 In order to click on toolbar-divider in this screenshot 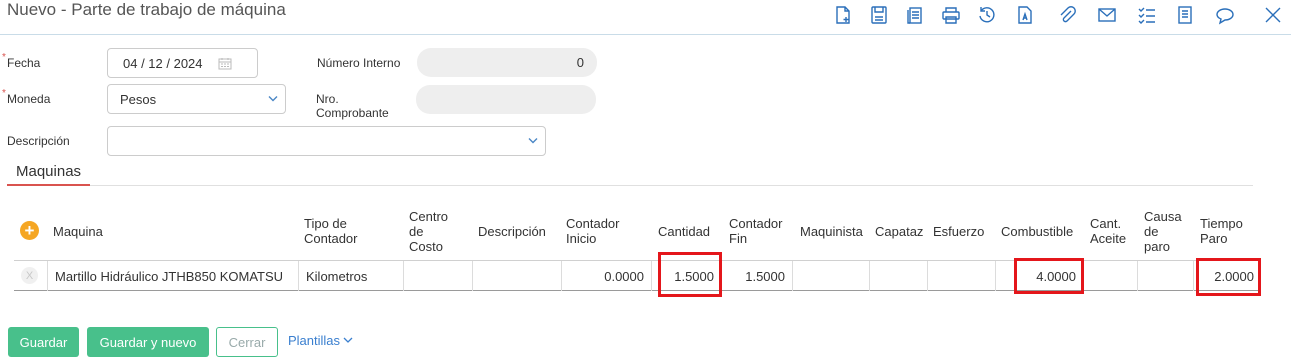, I will do `click(645, 34)`.